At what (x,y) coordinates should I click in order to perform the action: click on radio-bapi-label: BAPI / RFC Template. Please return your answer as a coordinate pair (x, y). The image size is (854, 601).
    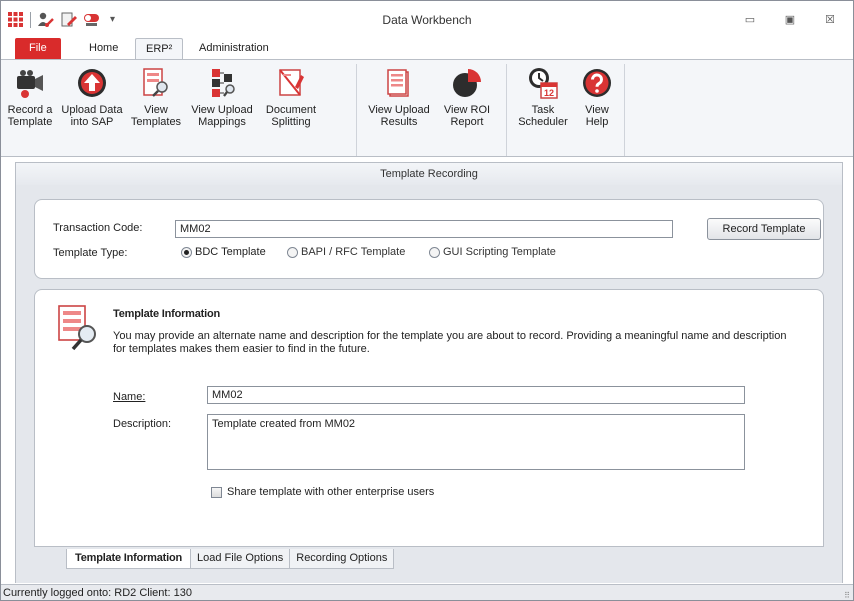
    Looking at the image, I should click on (353, 252).